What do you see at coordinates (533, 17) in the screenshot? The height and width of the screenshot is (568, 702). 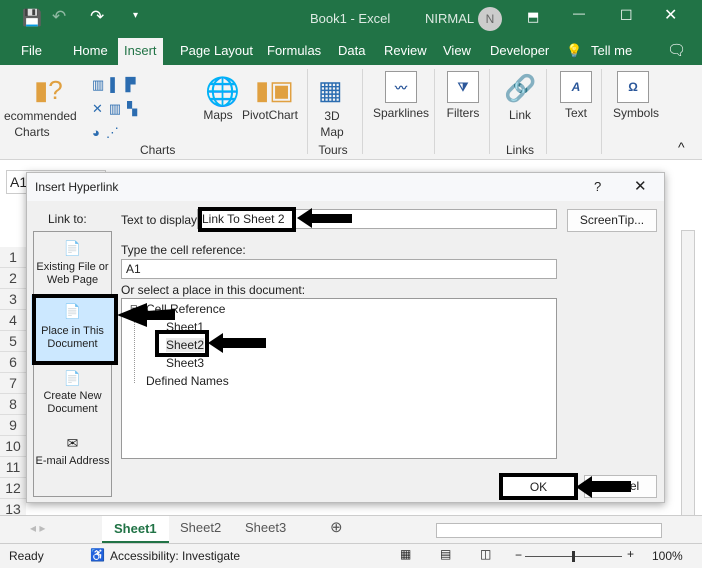 I see `ribbon-display-icon: ⬒` at bounding box center [533, 17].